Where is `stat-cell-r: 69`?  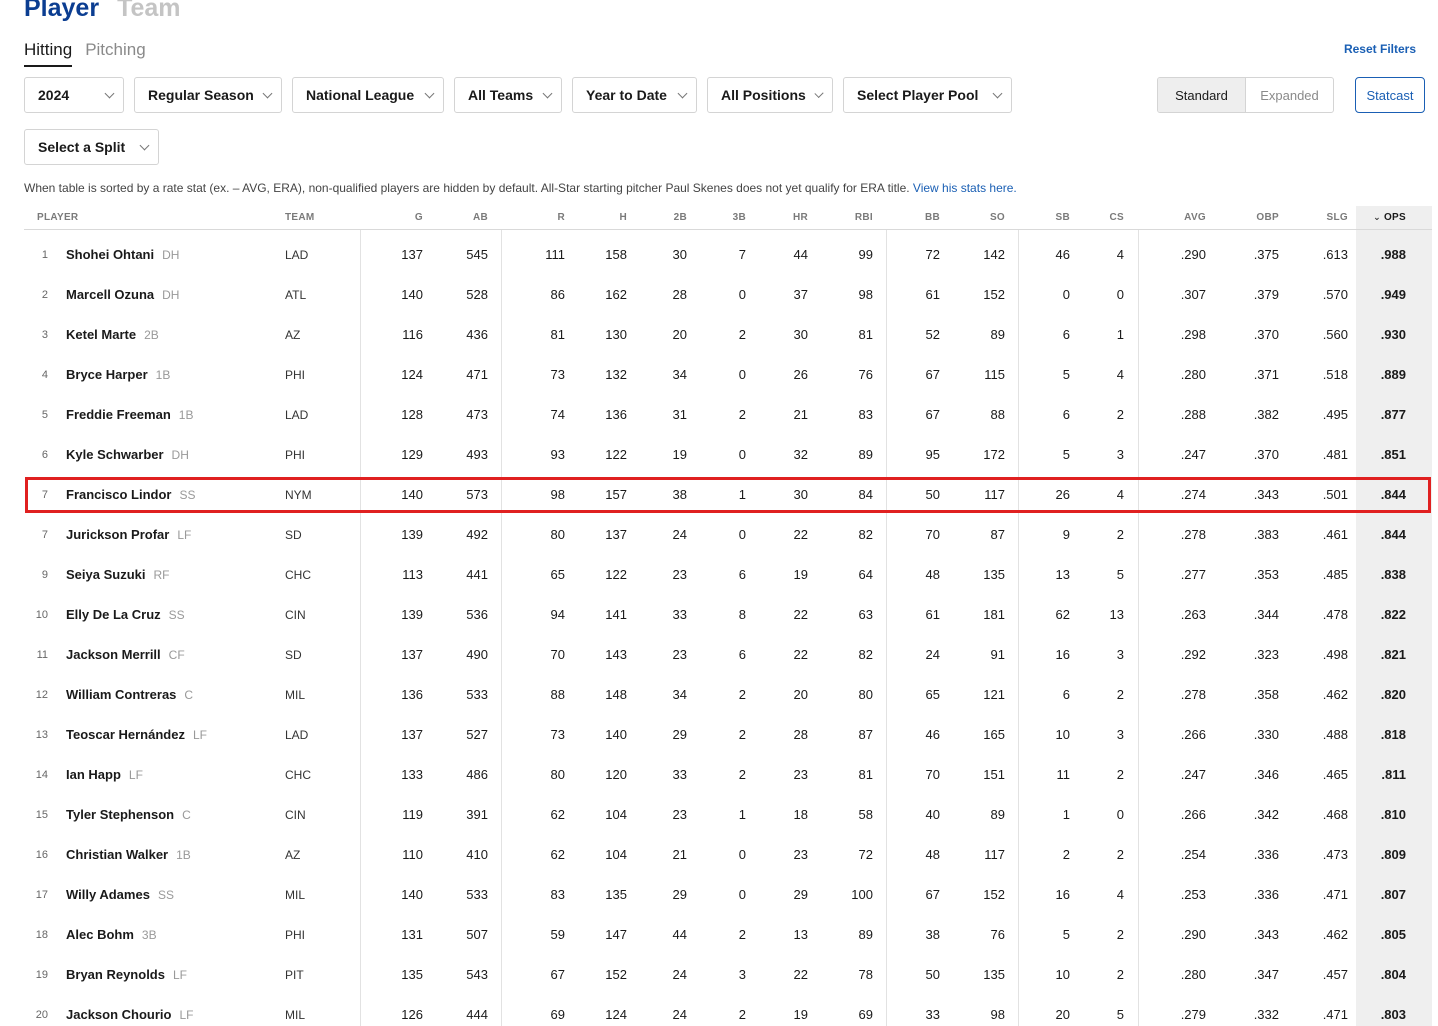
stat-cell-r: 69 is located at coordinates (557, 1014).